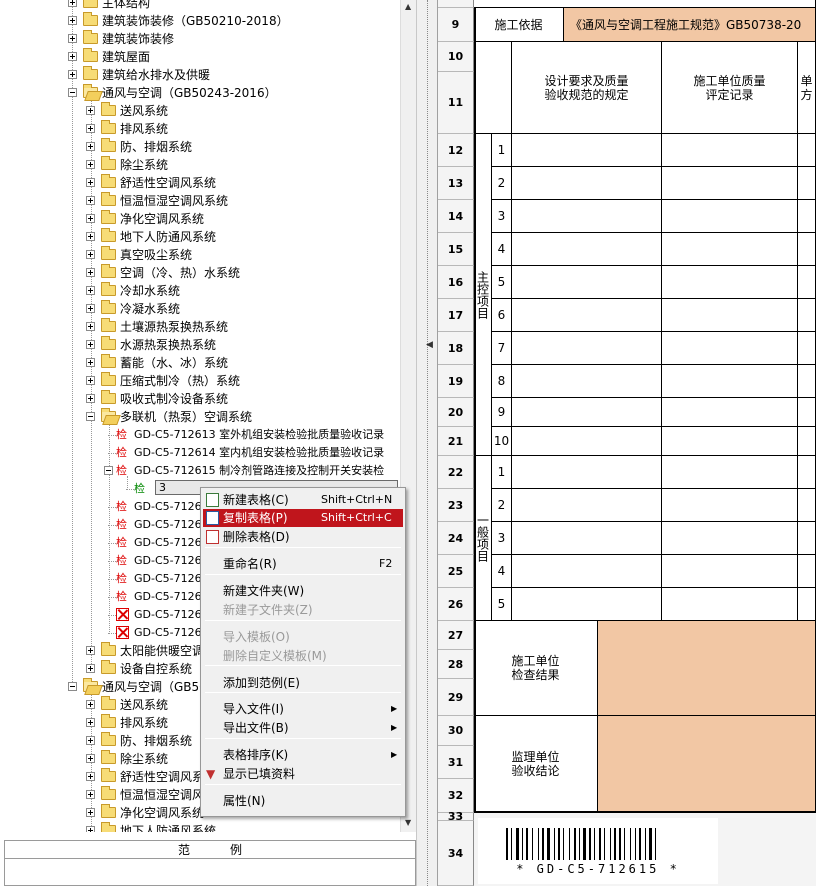  I want to click on tree-item: 真空吸尘系统, so click(200, 255).